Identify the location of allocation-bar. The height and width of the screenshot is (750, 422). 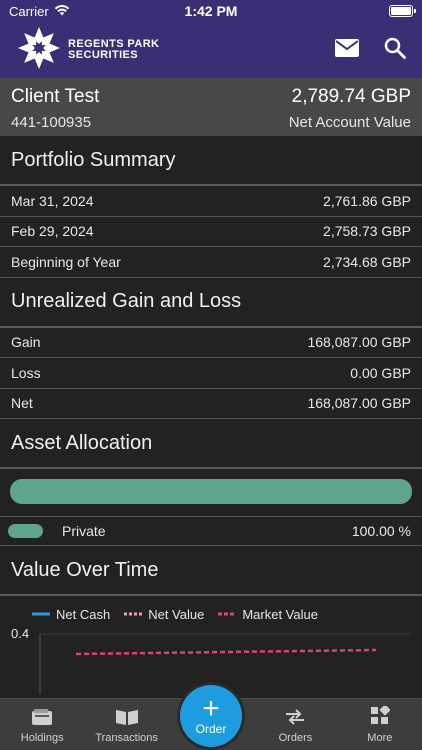
(211, 491).